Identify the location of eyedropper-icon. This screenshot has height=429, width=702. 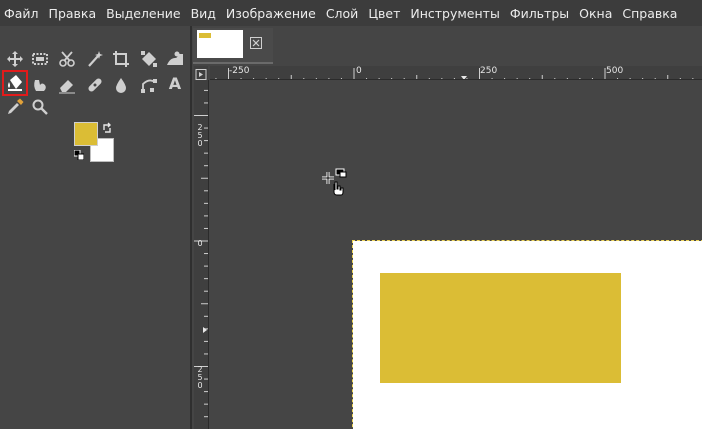
(16, 106).